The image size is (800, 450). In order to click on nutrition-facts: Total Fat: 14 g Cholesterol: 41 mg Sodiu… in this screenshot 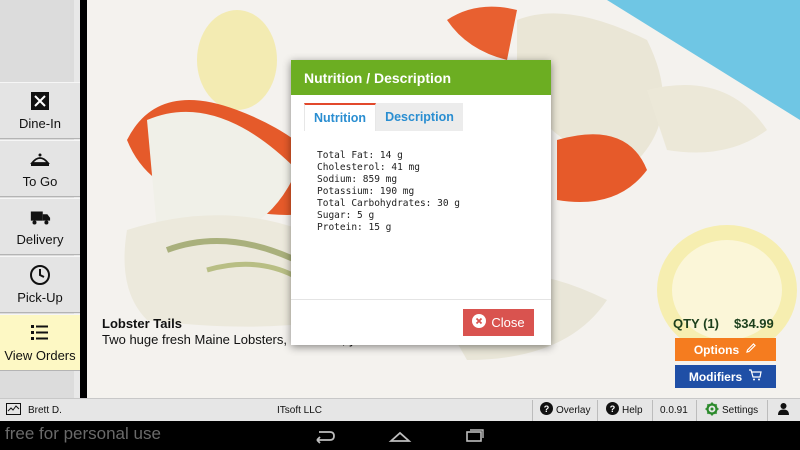, I will do `click(388, 192)`.